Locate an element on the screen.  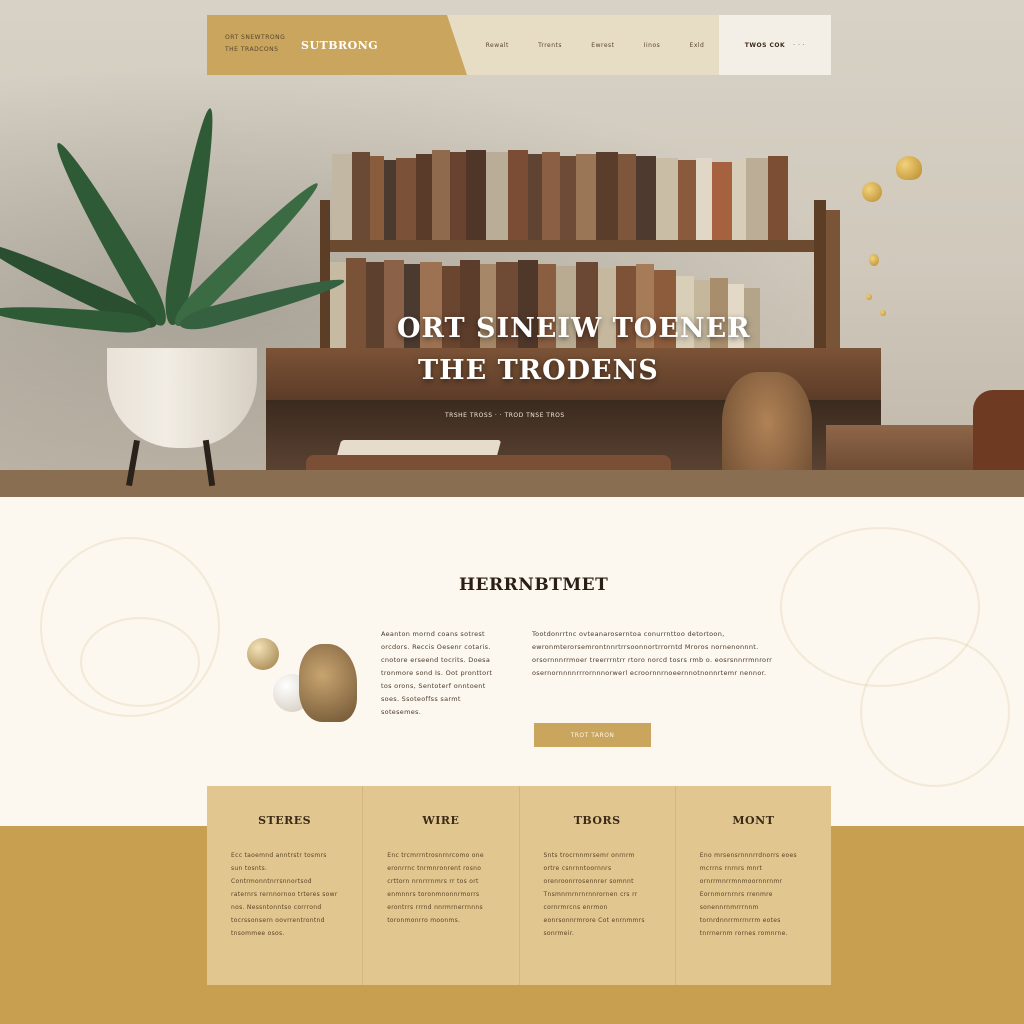
brand-logo: SUTBRONG is located at coordinates (339, 45).